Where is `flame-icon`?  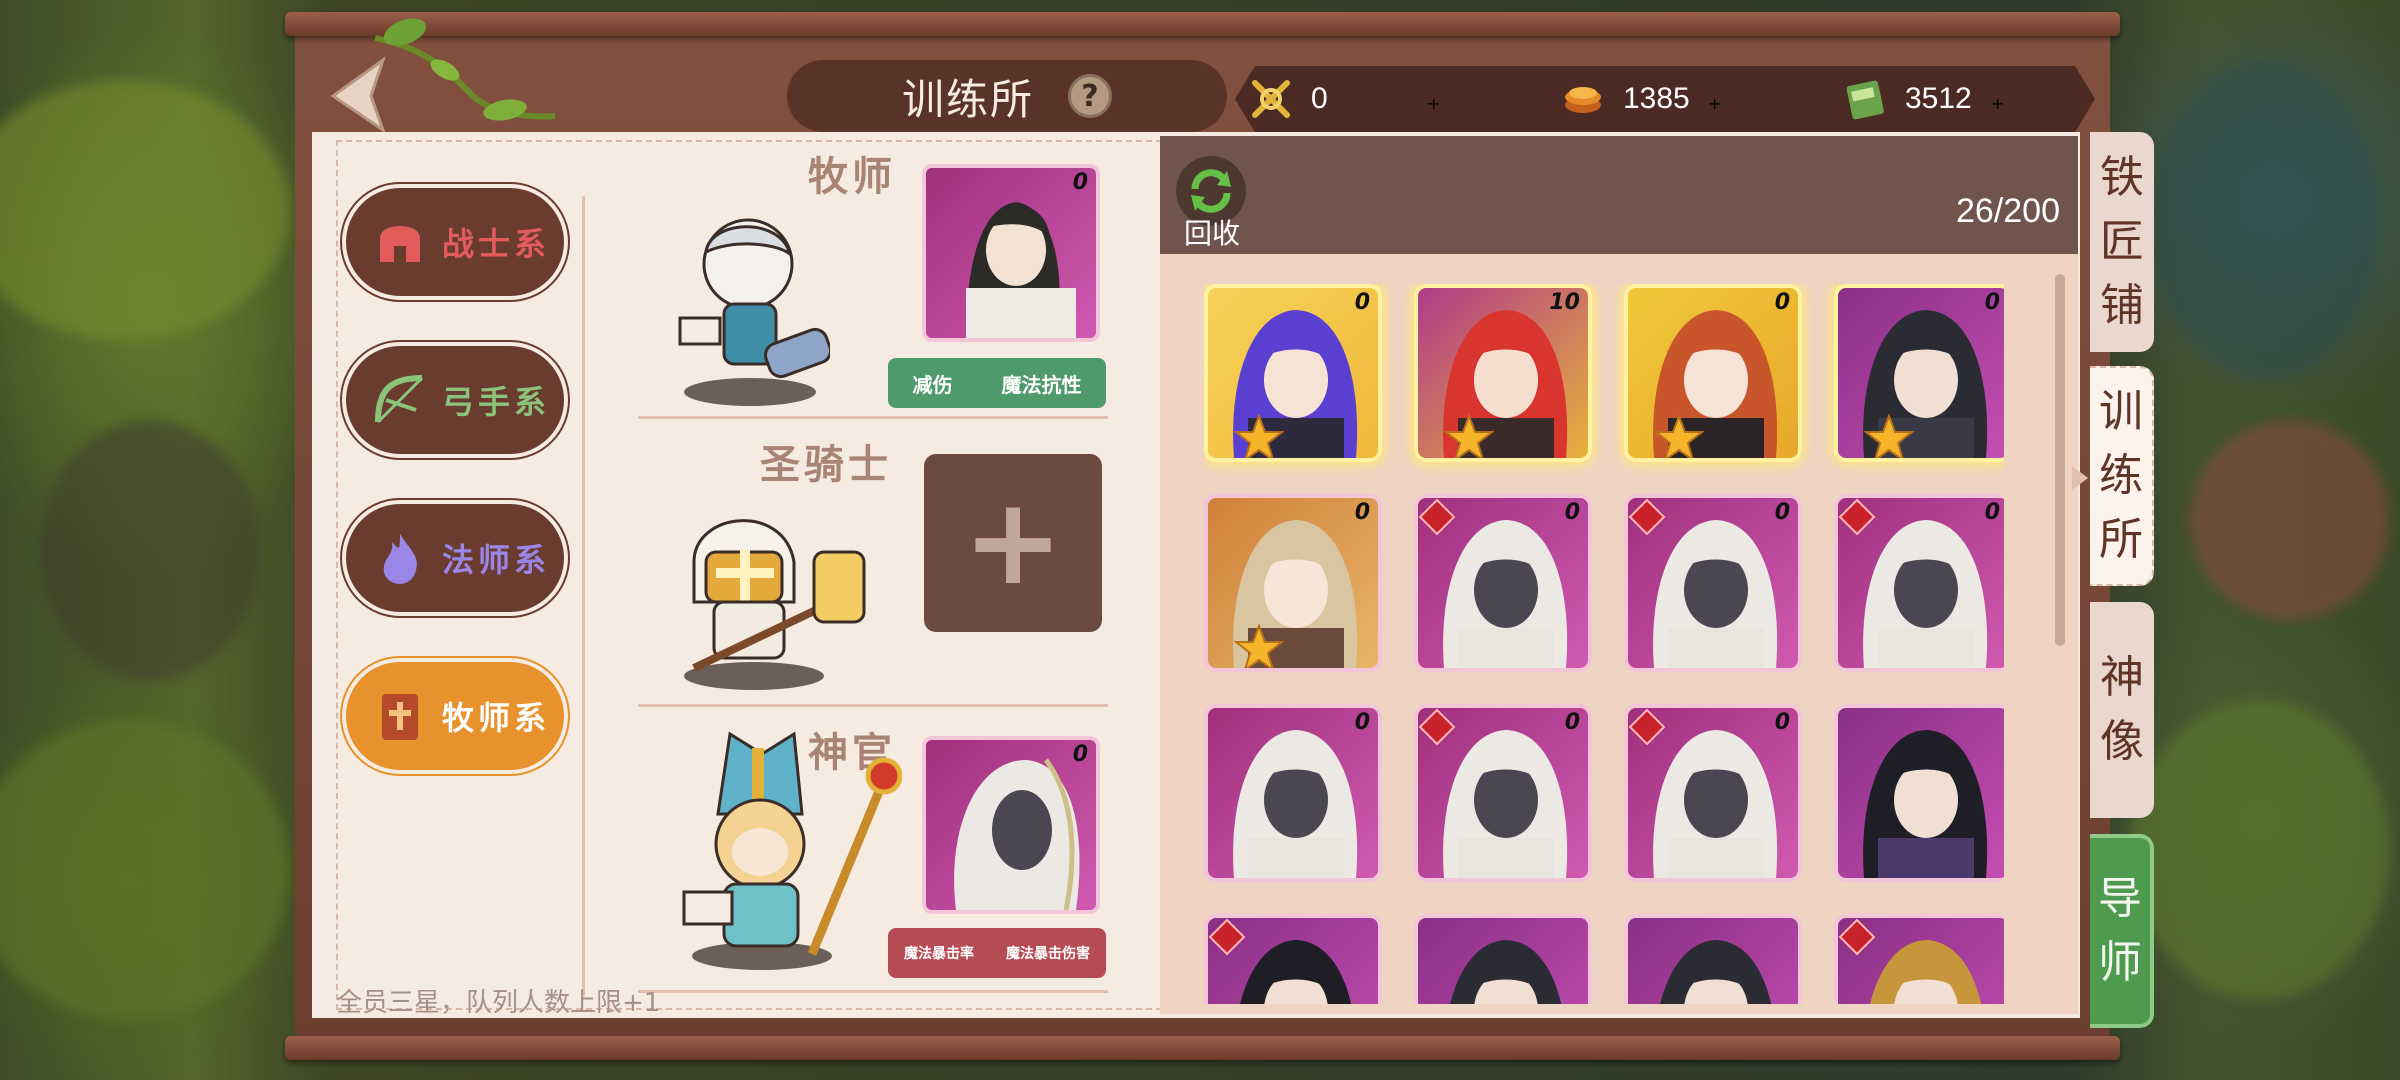
flame-icon is located at coordinates (400, 559).